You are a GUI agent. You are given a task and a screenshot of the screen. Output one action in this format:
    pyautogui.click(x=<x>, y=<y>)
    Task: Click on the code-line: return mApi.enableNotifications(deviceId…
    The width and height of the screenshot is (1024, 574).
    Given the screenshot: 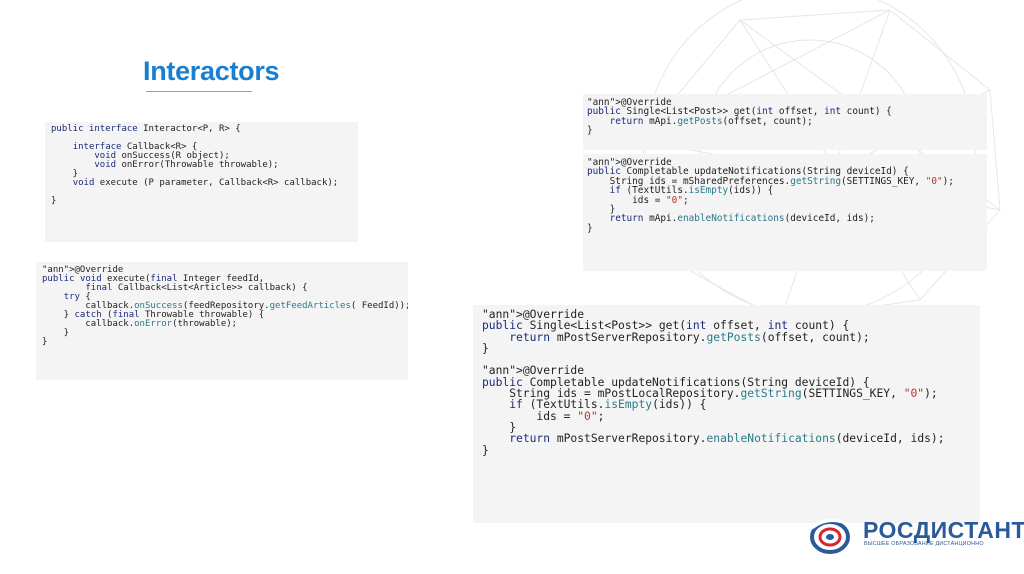 What is the action you would take?
    pyautogui.click(x=742, y=219)
    